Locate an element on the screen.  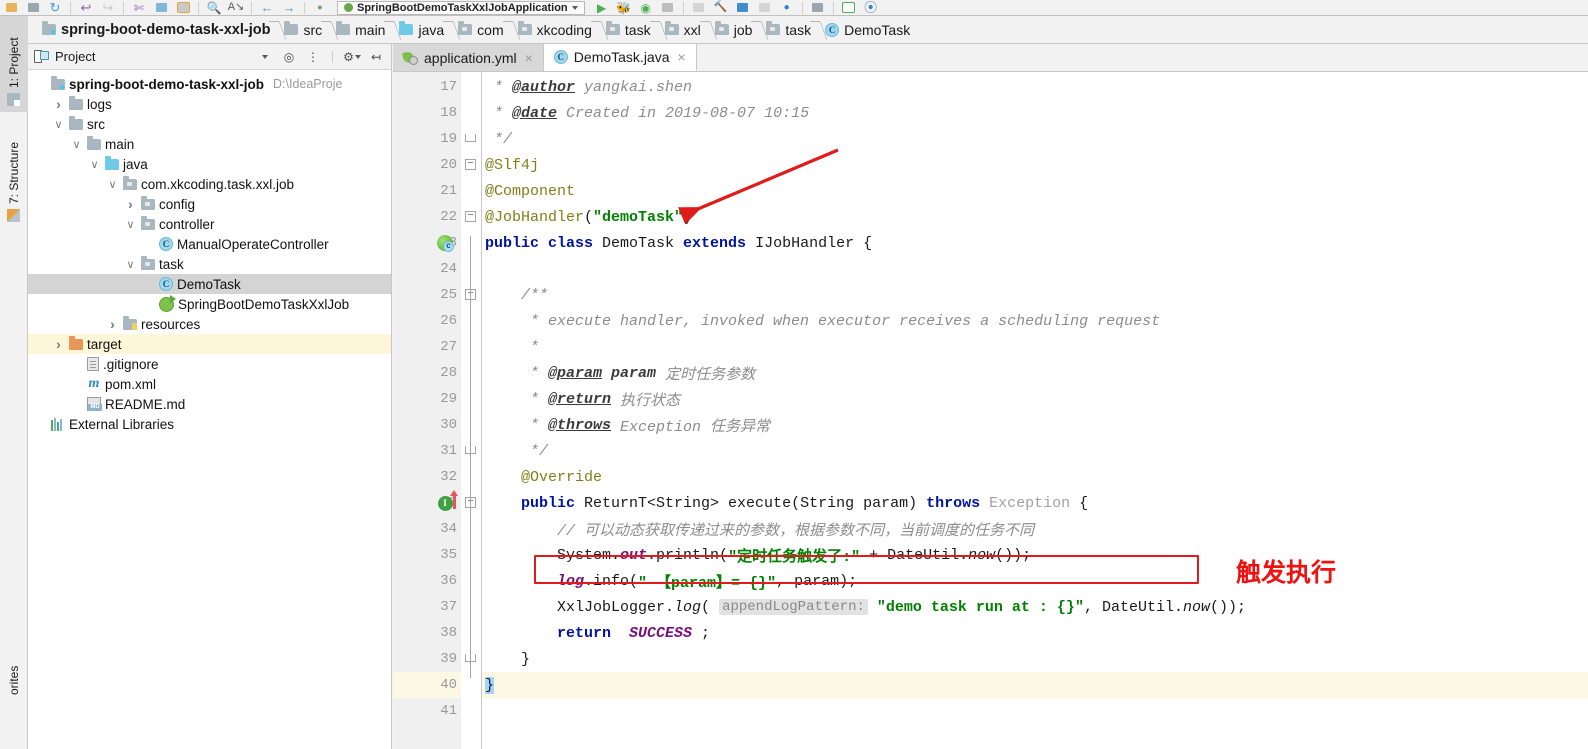
code-line: @Override is located at coordinates (1034, 477).